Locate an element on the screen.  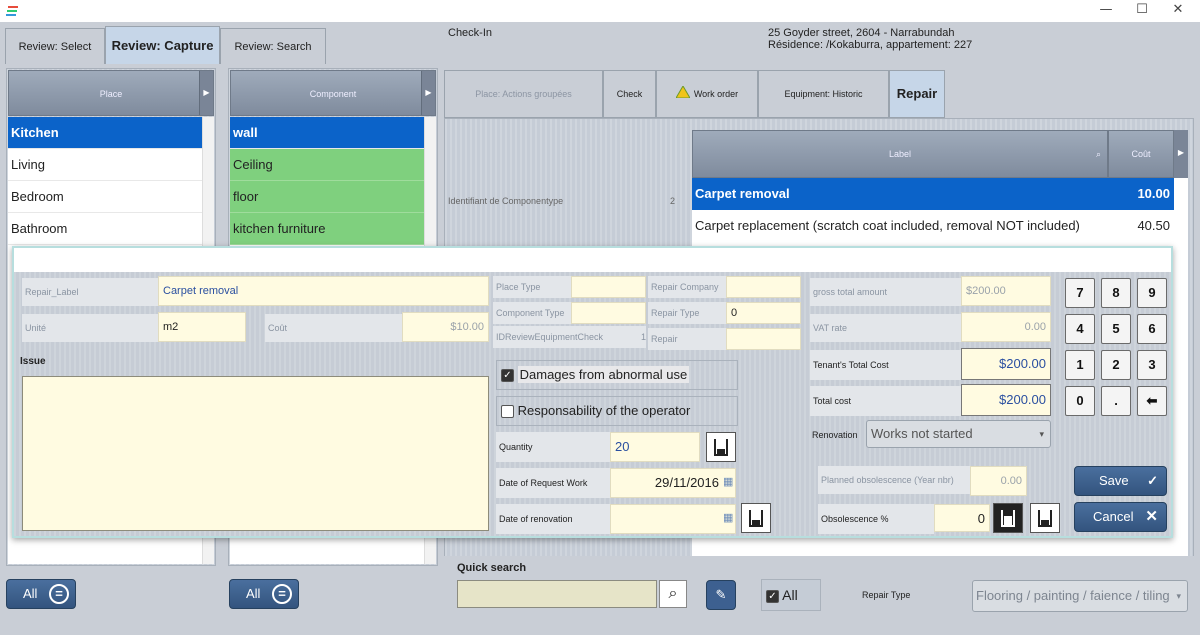
table-expand-icon: ▶ is located at coordinates (1181, 154).